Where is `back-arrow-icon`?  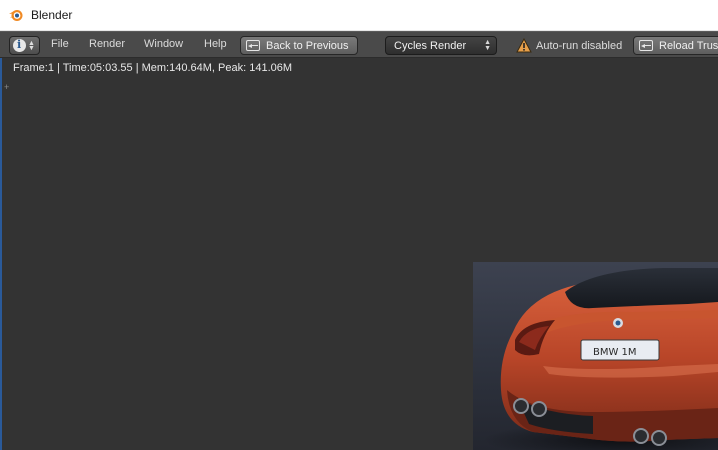 back-arrow-icon is located at coordinates (253, 45).